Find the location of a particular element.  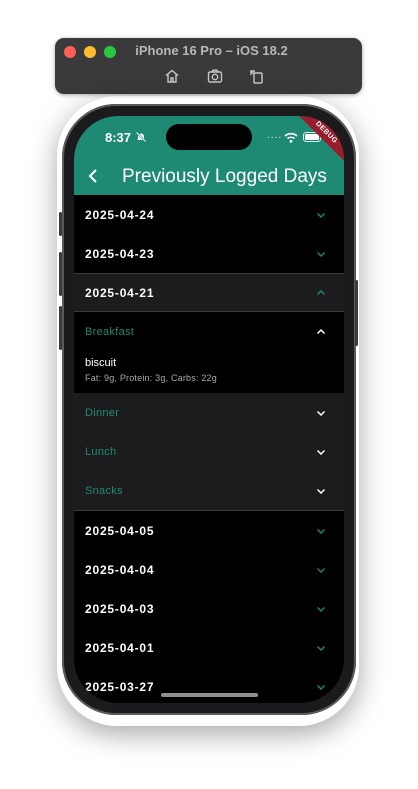

food-macros: Fat: 9g, Protein: 3g, Carbs: 22g is located at coordinates (151, 378).